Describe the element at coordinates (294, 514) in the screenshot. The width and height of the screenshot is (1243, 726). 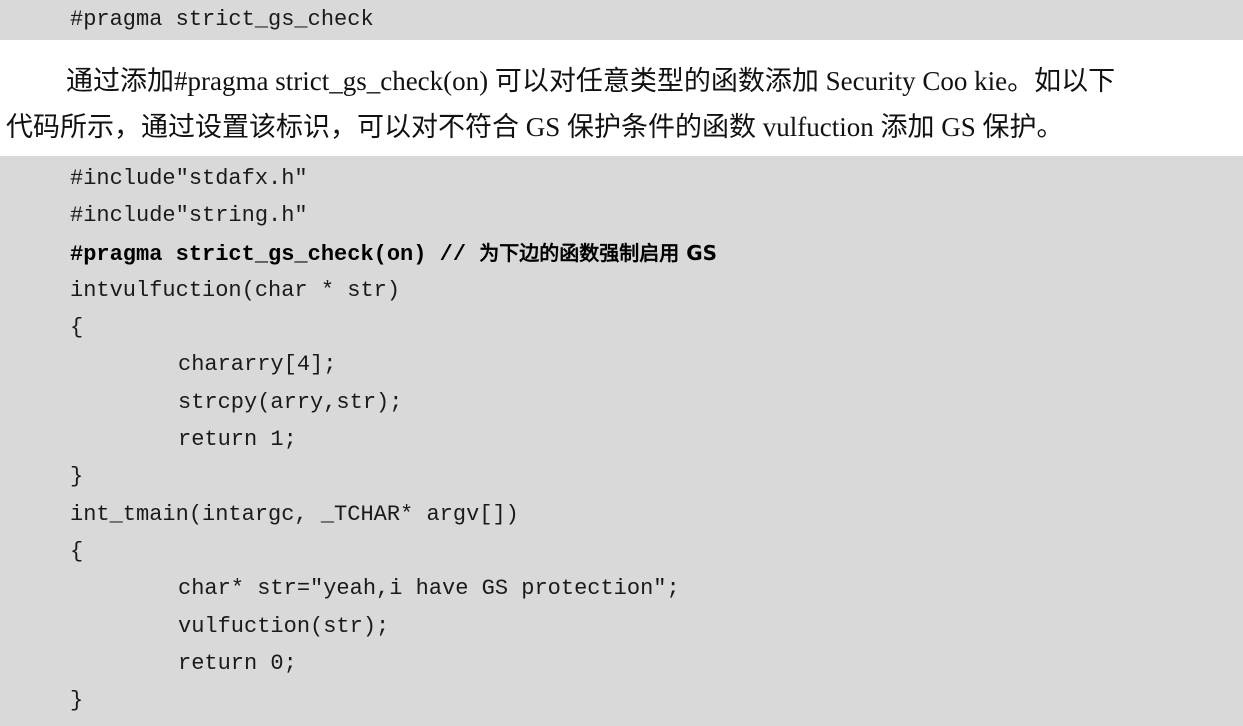
I see `code-line-main-signature: int_tmain(intargc, _TCHAR* argv[])` at that location.